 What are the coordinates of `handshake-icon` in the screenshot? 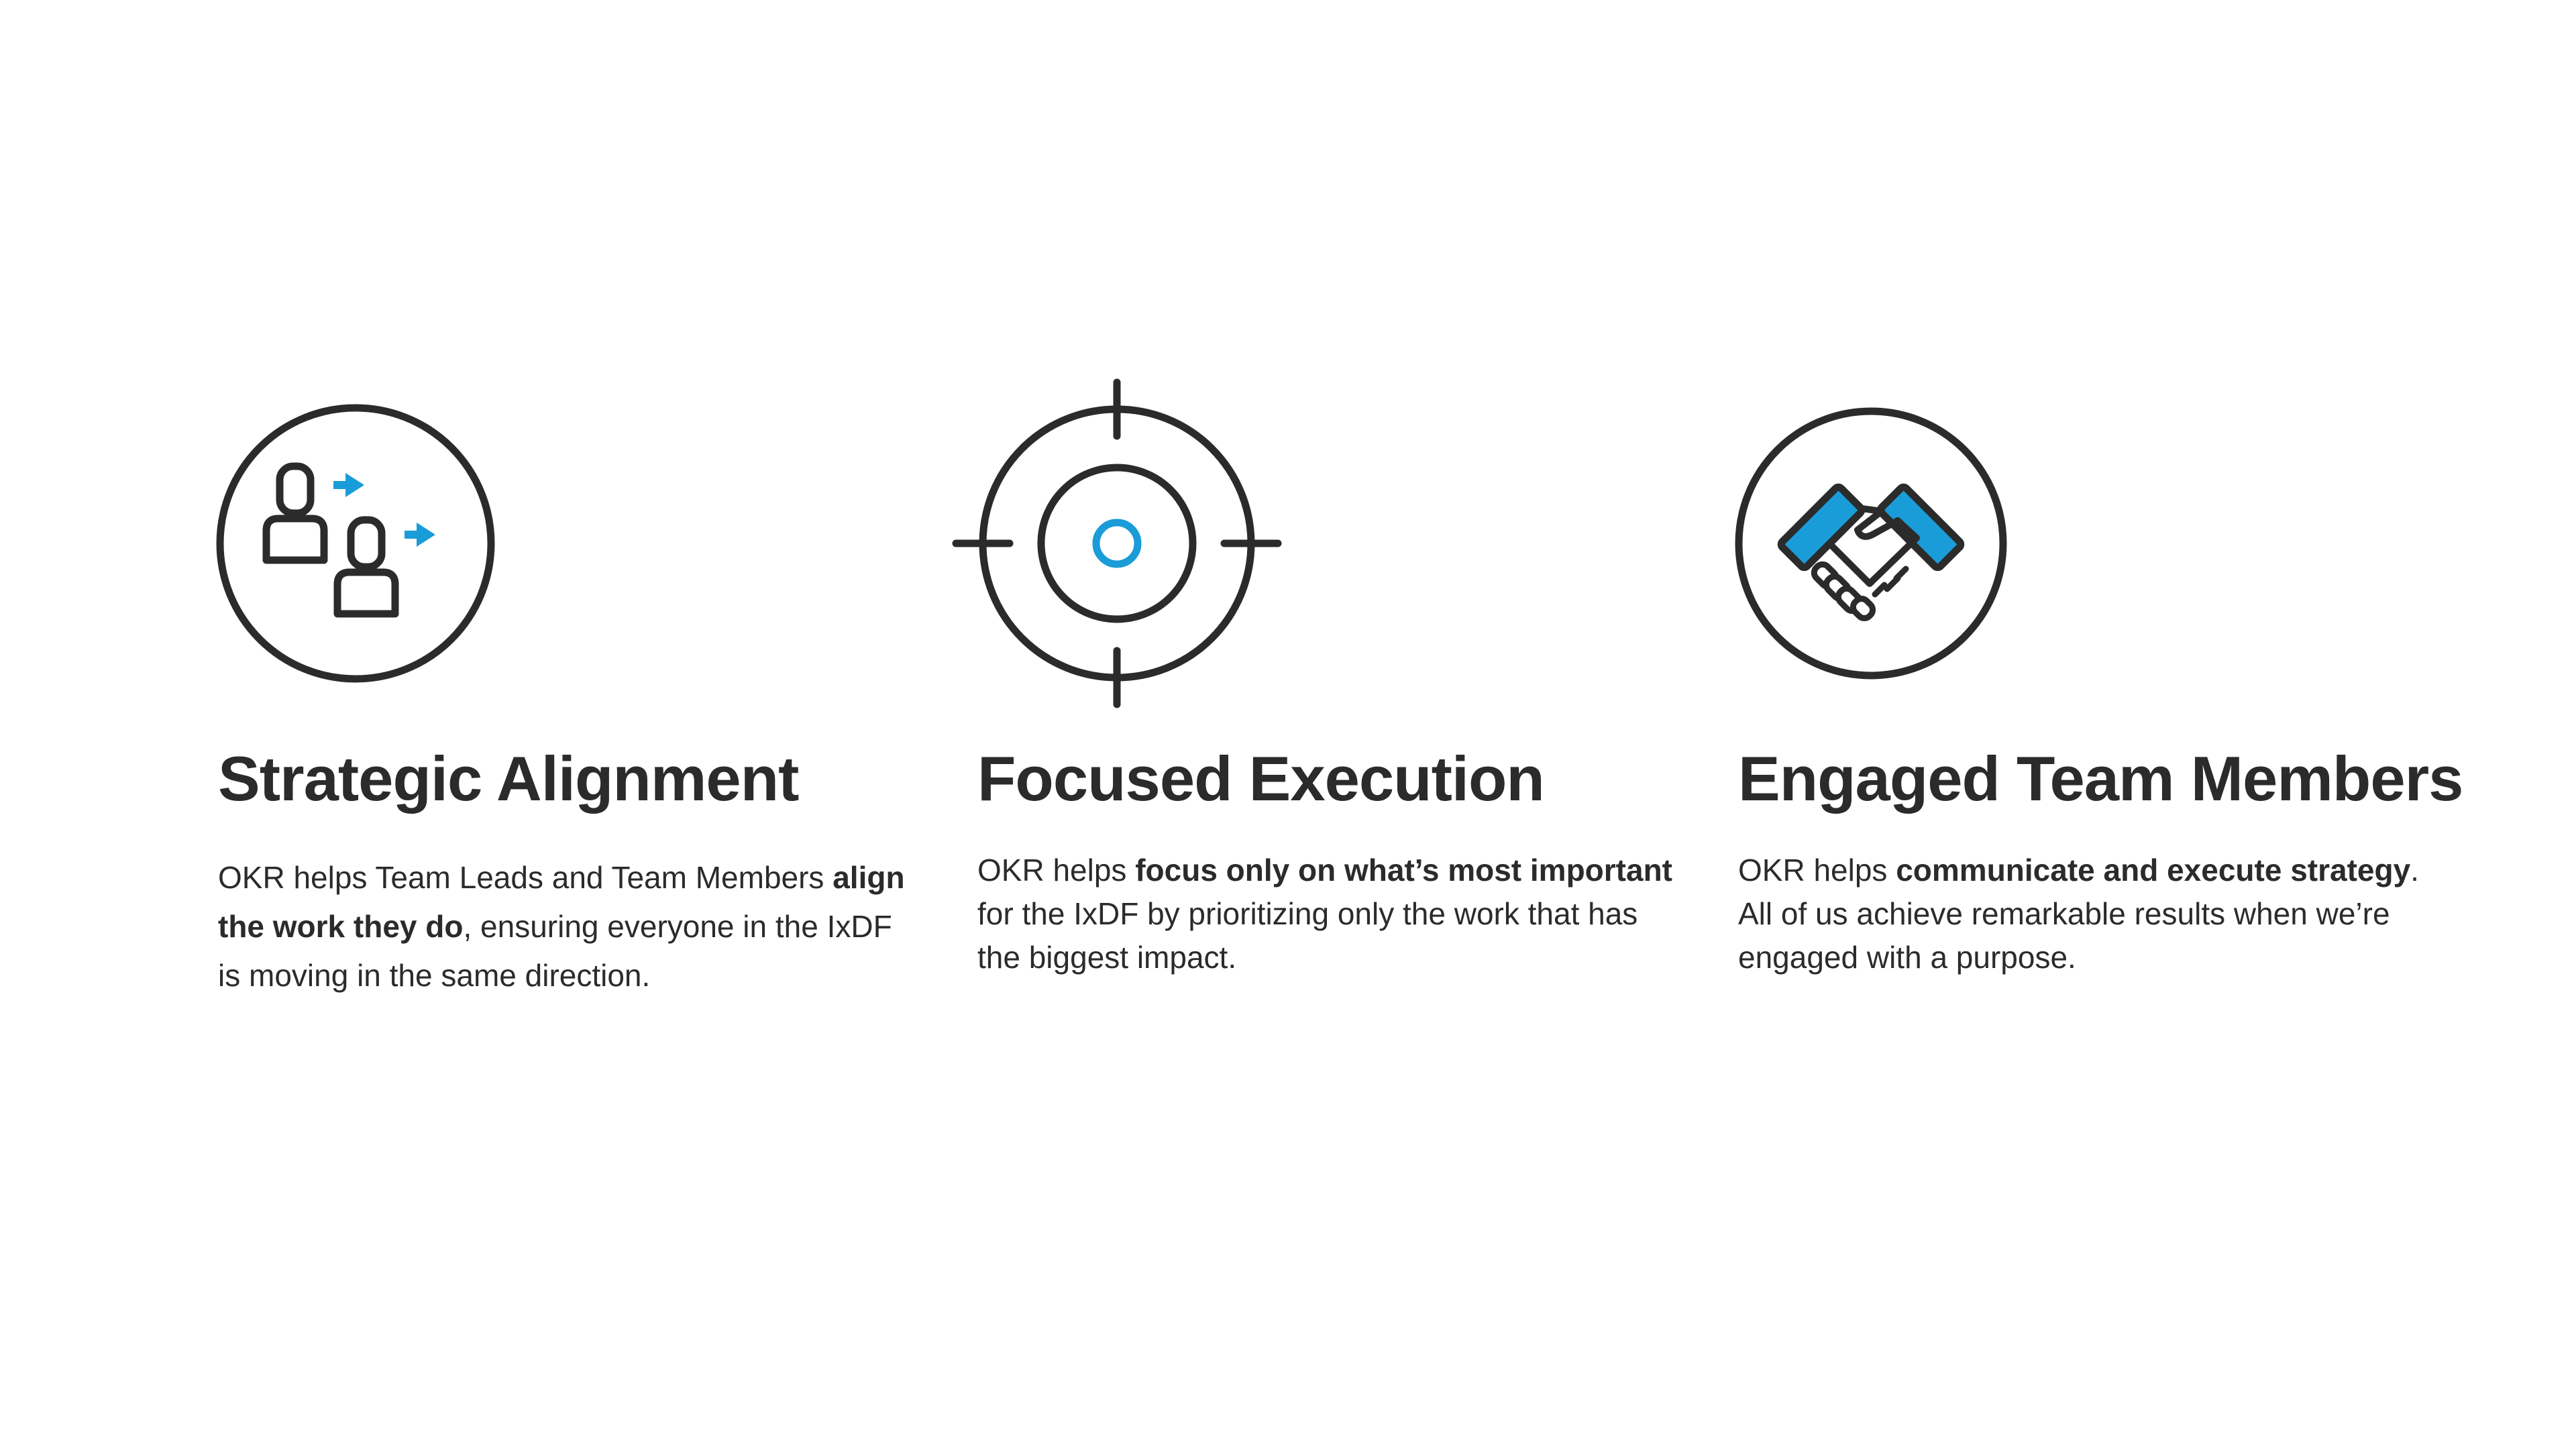 It's located at (1871, 543).